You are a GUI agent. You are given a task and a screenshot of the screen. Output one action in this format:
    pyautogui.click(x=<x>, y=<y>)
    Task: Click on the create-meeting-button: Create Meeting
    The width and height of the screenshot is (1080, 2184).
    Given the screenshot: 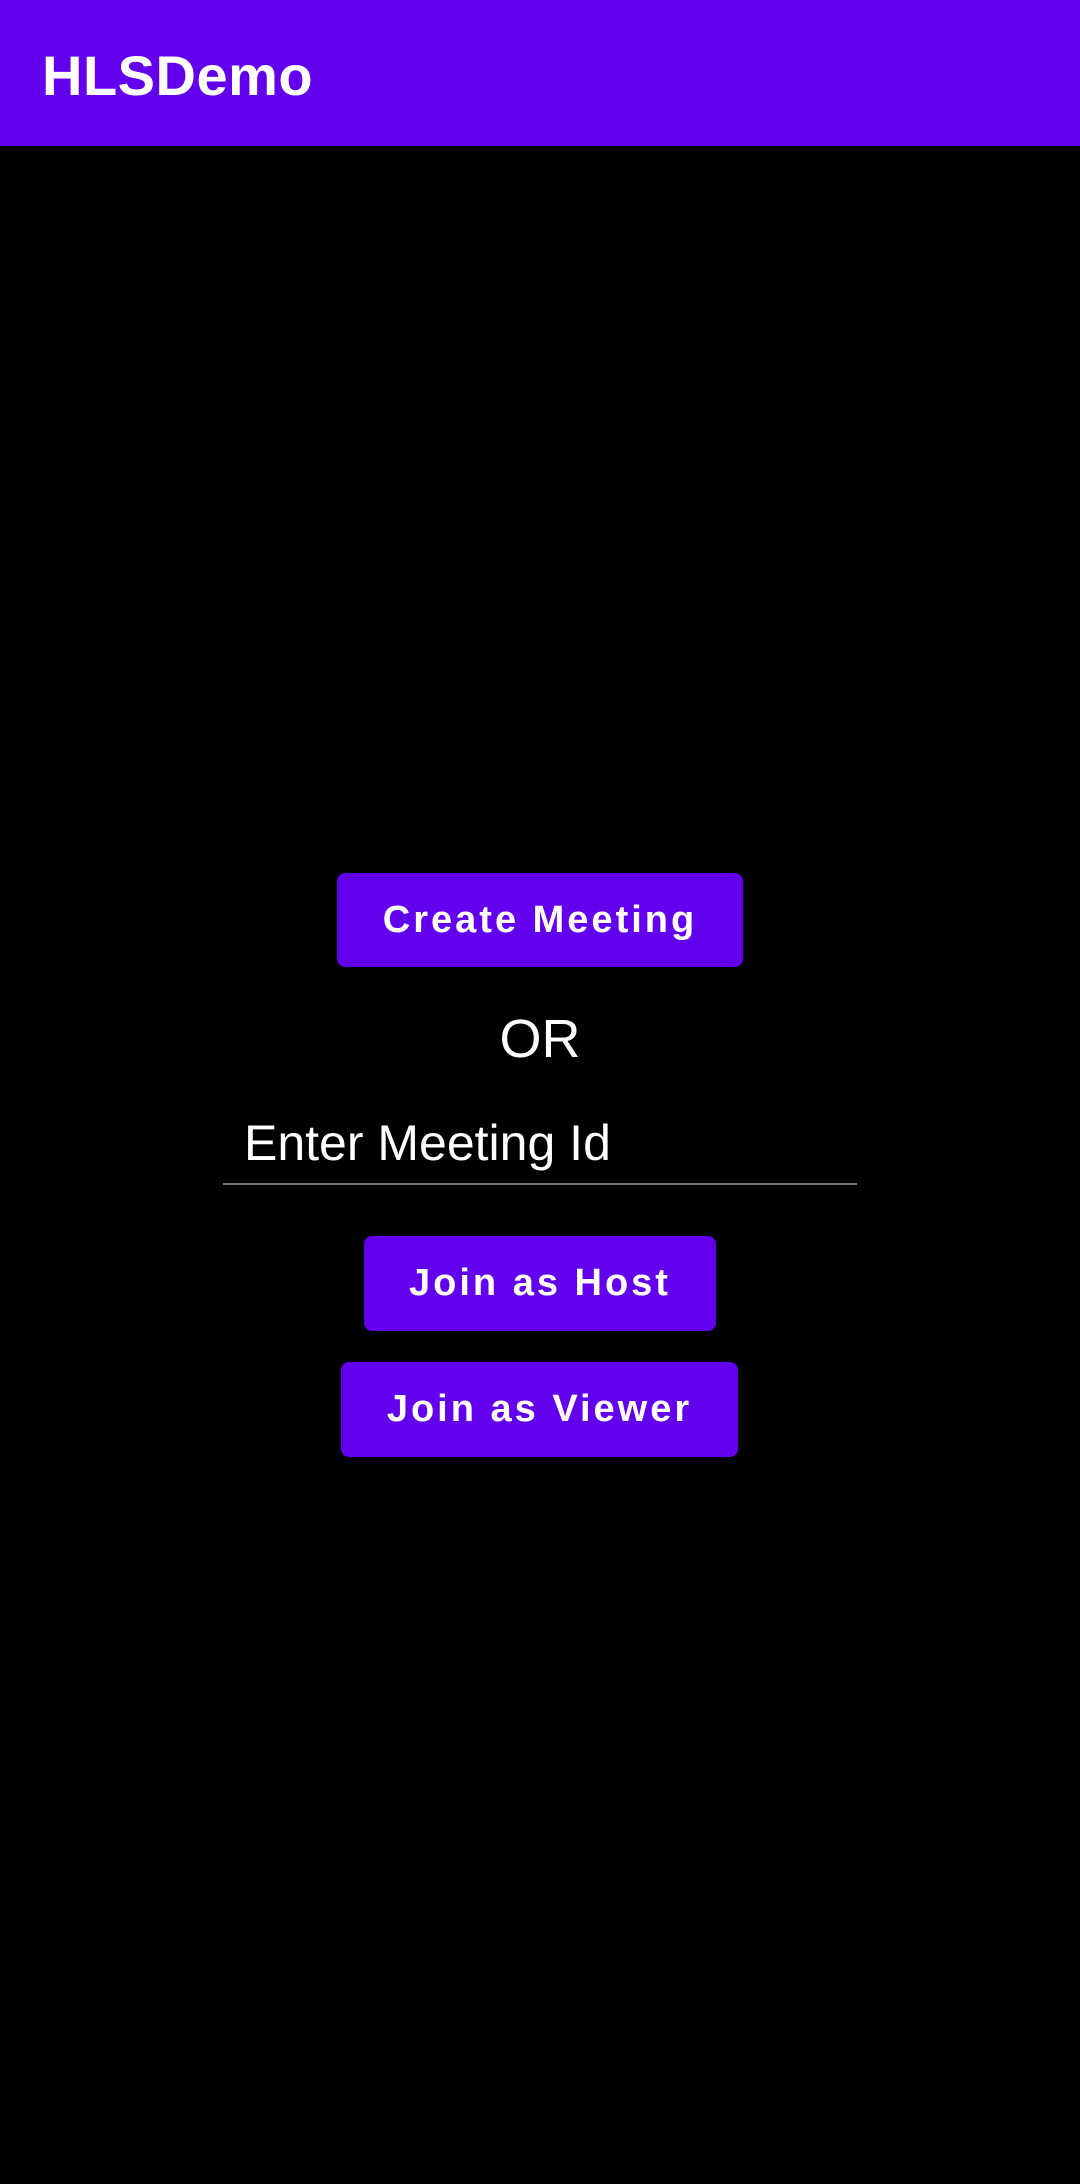 What is the action you would take?
    pyautogui.click(x=540, y=920)
    